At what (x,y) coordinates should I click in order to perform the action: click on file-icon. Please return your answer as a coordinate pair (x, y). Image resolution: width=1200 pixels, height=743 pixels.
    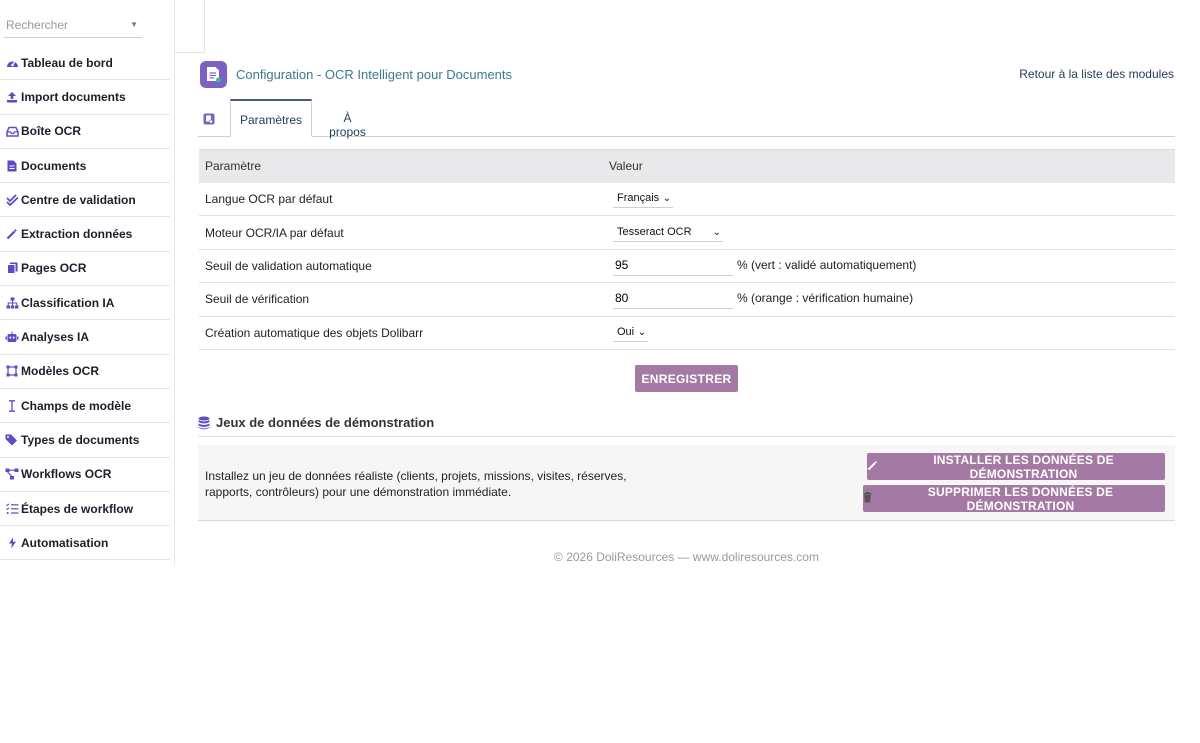
    Looking at the image, I should click on (12, 166).